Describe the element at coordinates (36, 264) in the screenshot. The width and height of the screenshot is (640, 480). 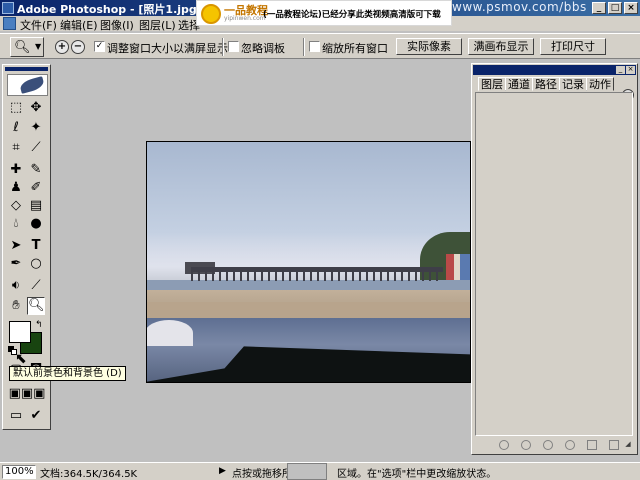
I see `shape-tool-icon: ○` at that location.